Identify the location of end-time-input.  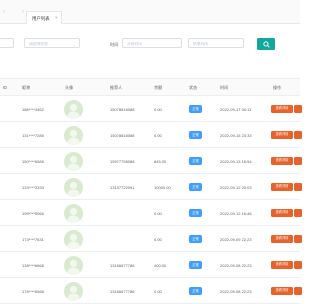
(216, 43).